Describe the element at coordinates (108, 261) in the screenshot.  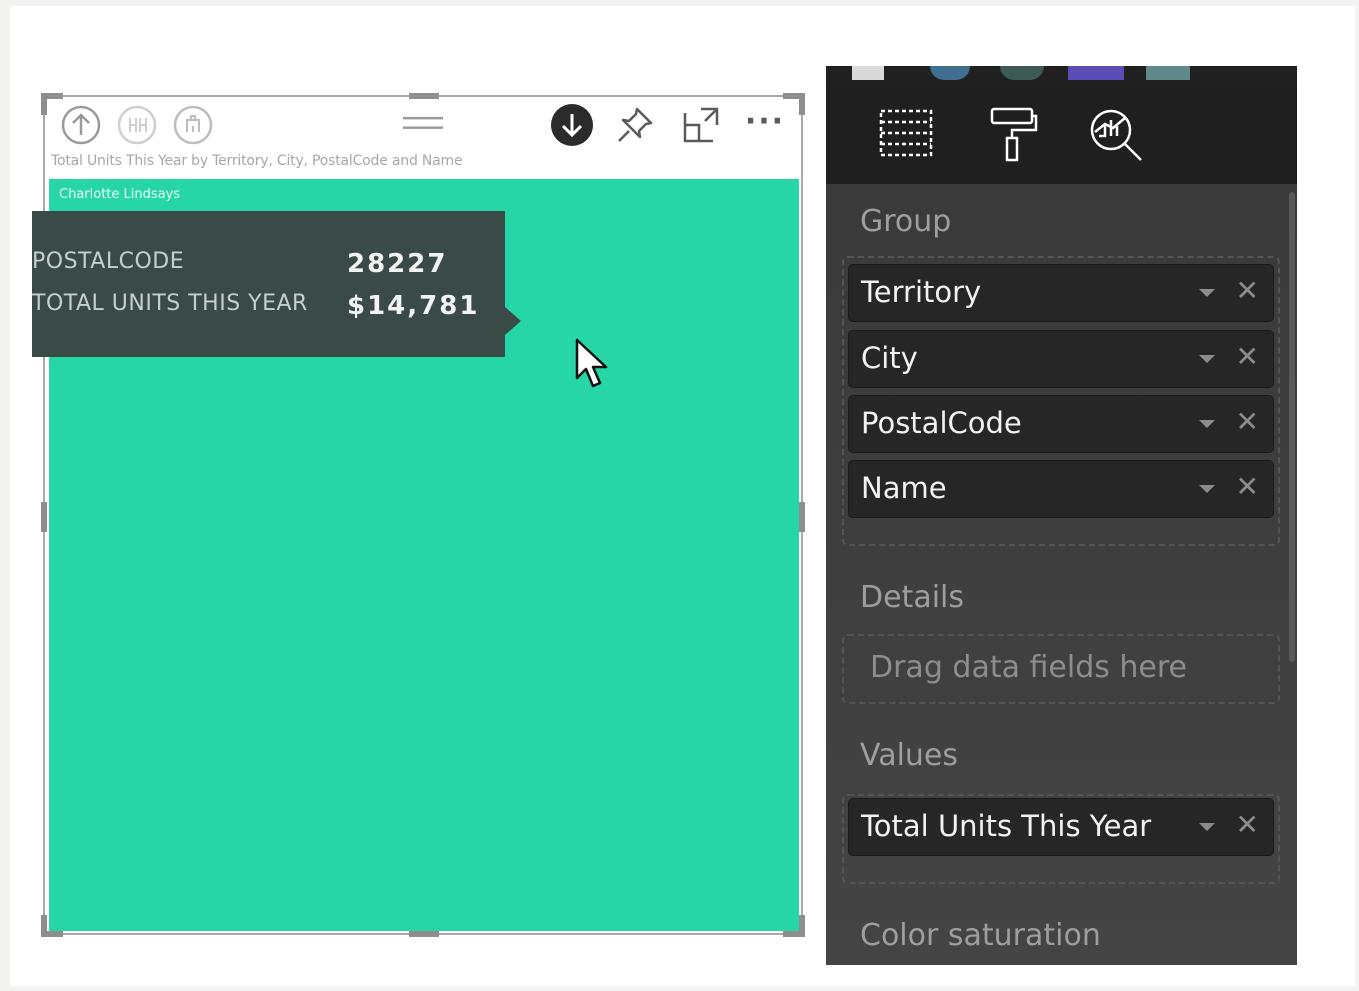
I see `tooltip-key: POSTALCODE` at that location.